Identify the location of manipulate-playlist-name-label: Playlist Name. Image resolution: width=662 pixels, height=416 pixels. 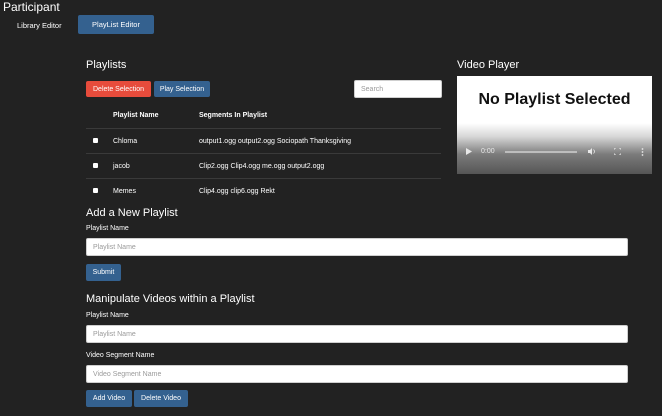
(107, 315).